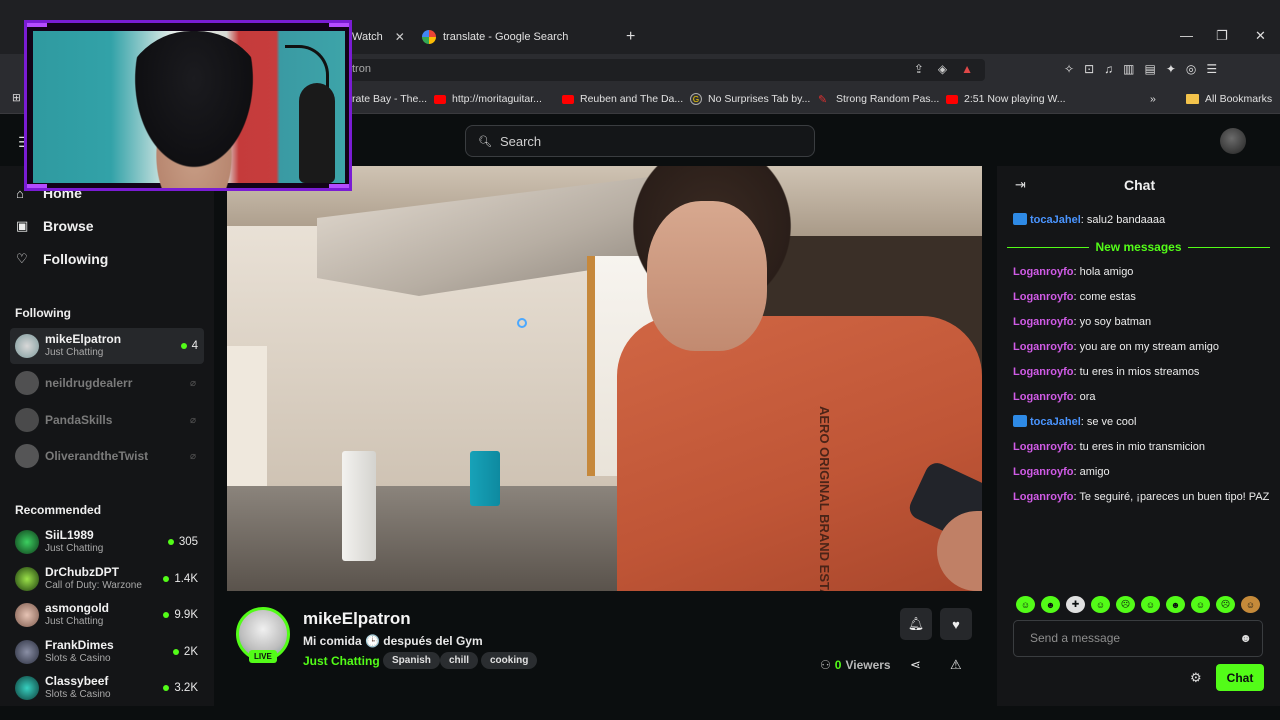 Image resolution: width=1280 pixels, height=720 pixels. Describe the element at coordinates (97, 455) in the screenshot. I see `channel-name: OliverandtheTwist` at that location.